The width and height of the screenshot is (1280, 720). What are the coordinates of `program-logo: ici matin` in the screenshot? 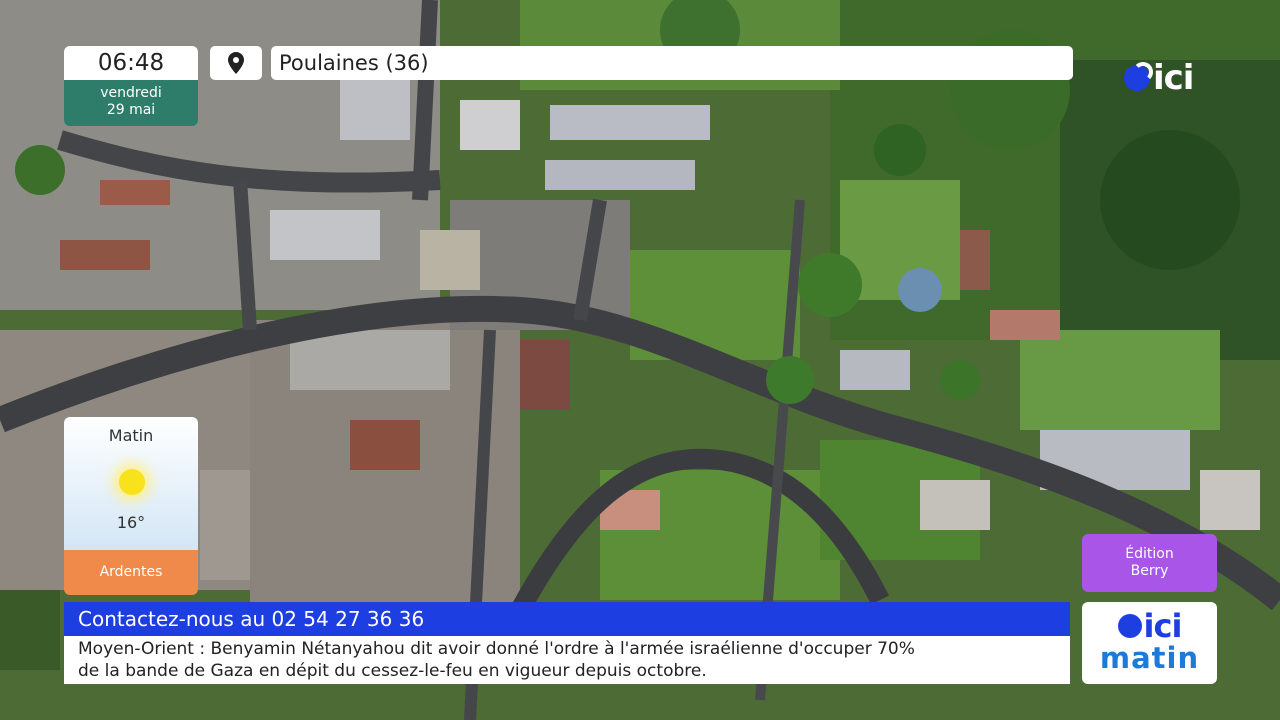 It's located at (1149, 643).